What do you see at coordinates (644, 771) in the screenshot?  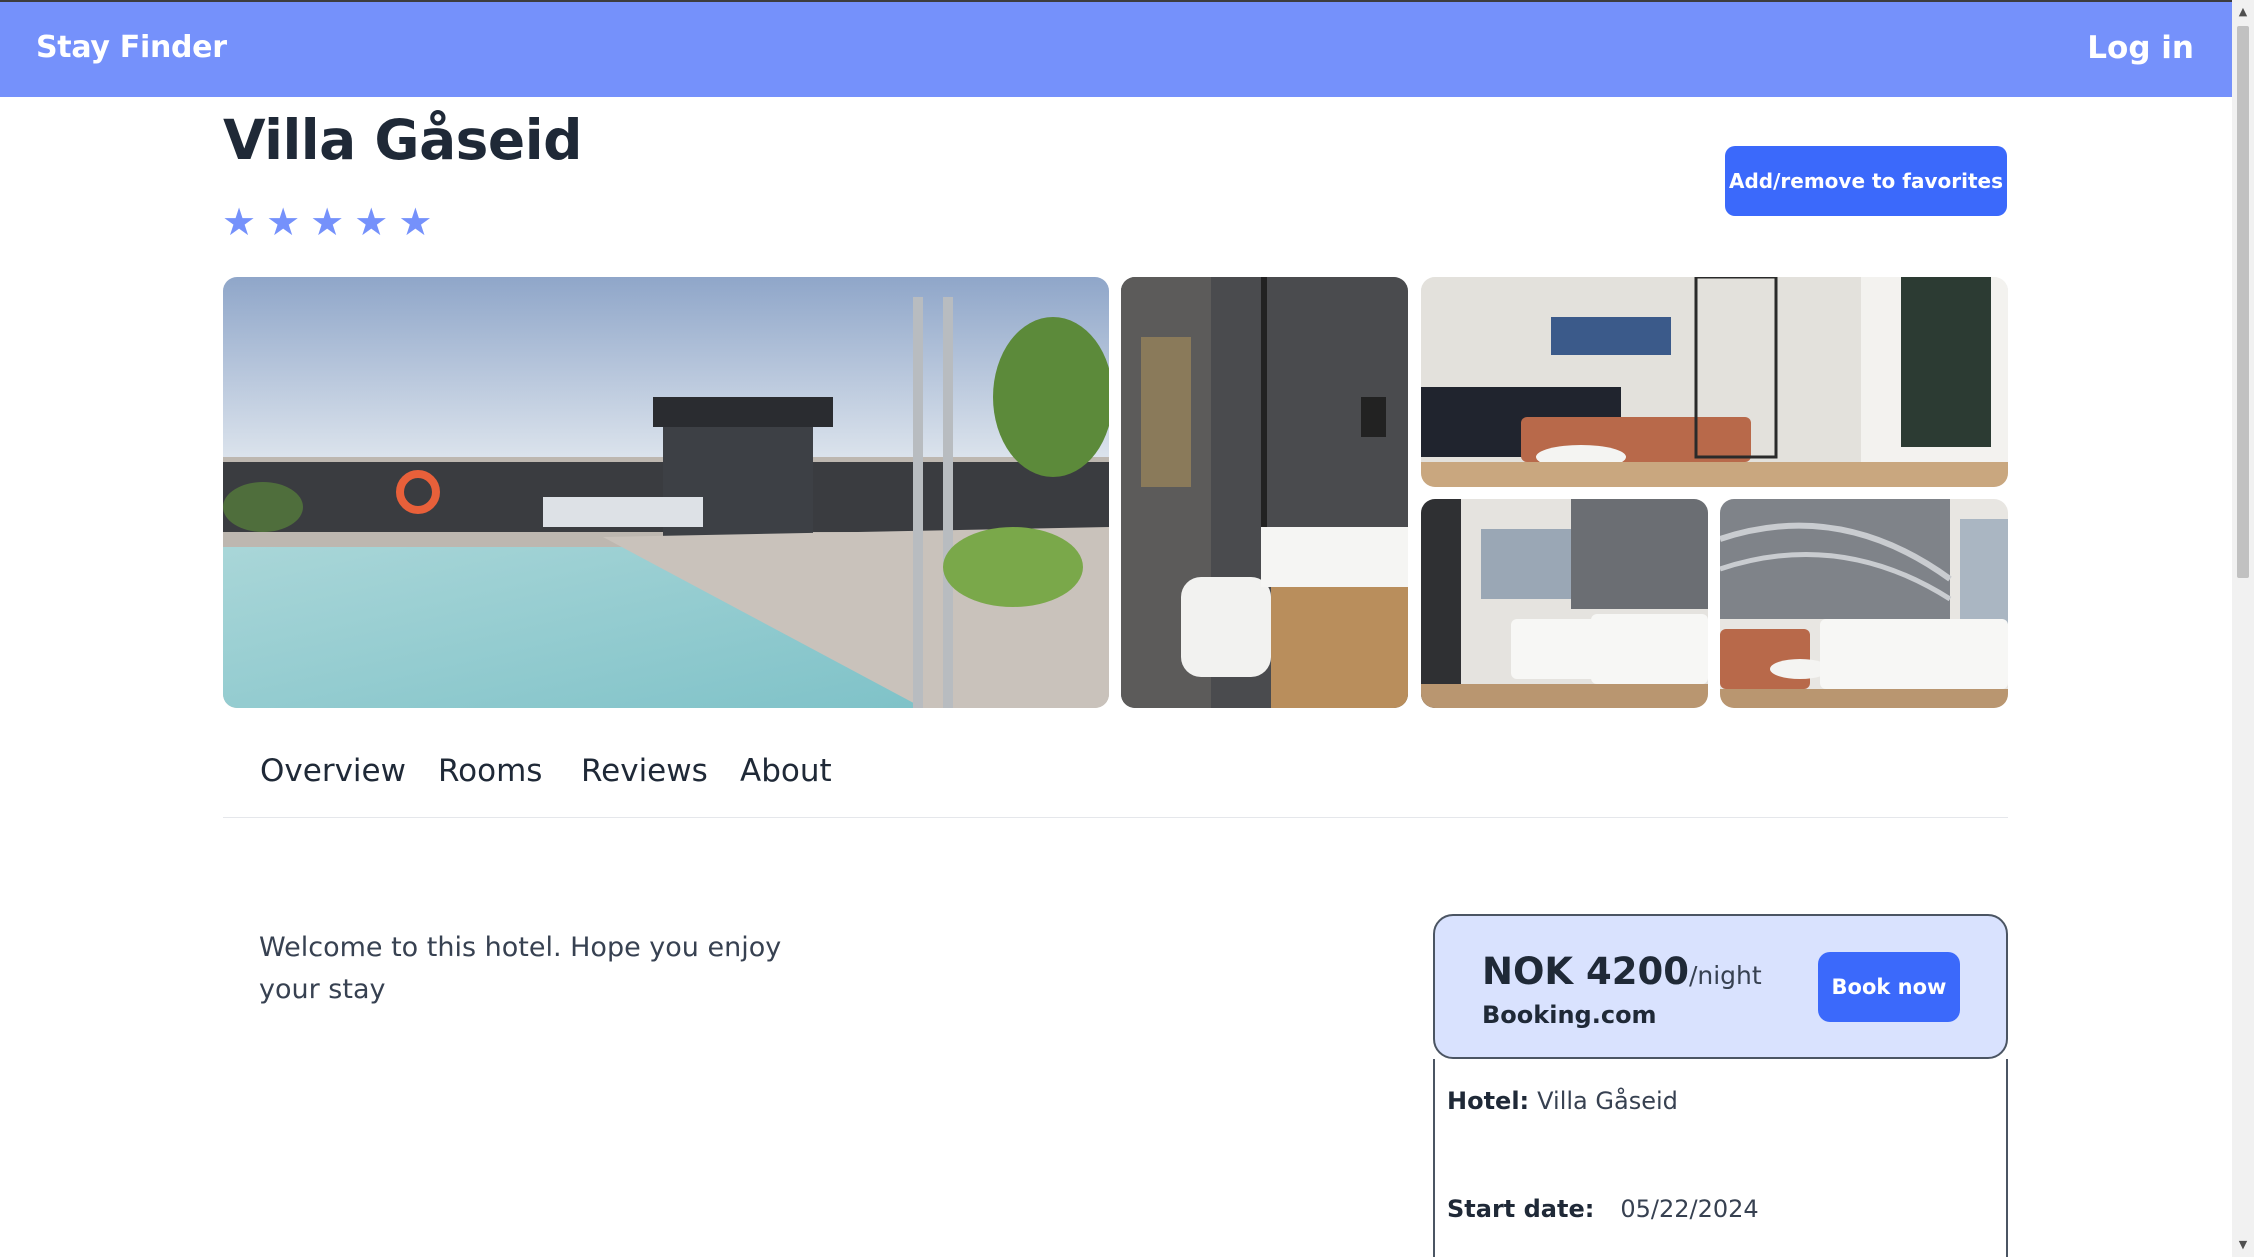 I see `tab-reviews: Reviews` at bounding box center [644, 771].